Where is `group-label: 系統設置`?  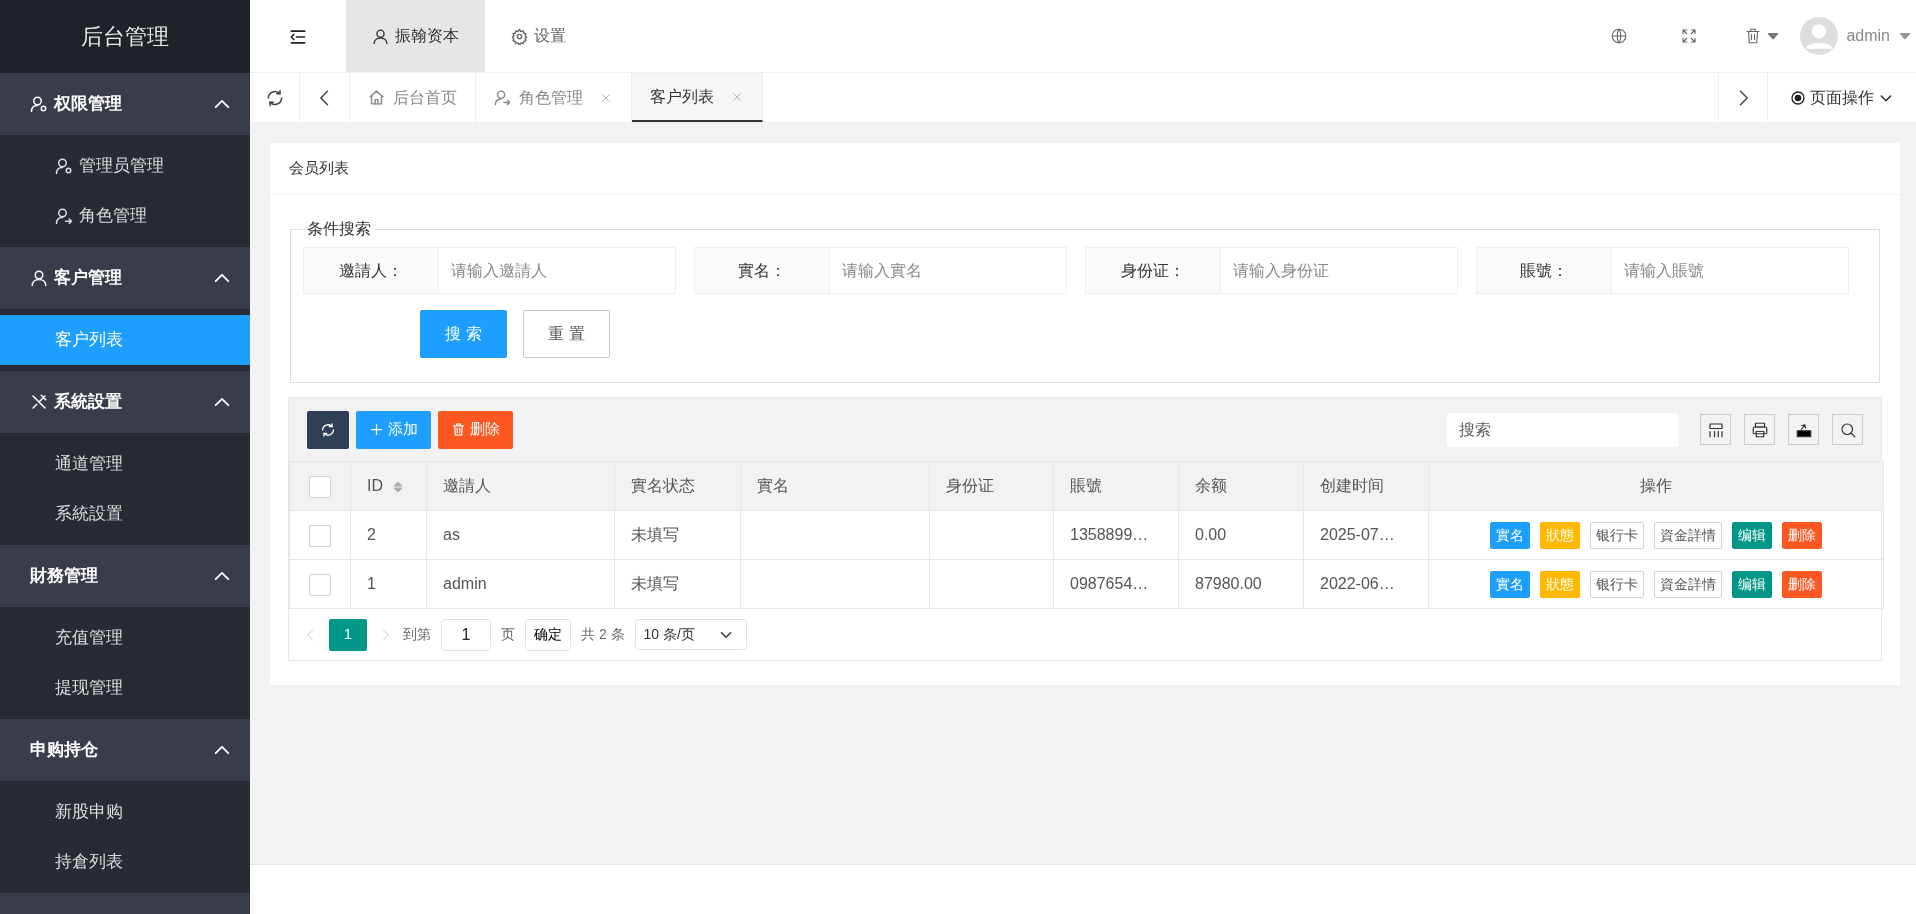 group-label: 系統設置 is located at coordinates (88, 402).